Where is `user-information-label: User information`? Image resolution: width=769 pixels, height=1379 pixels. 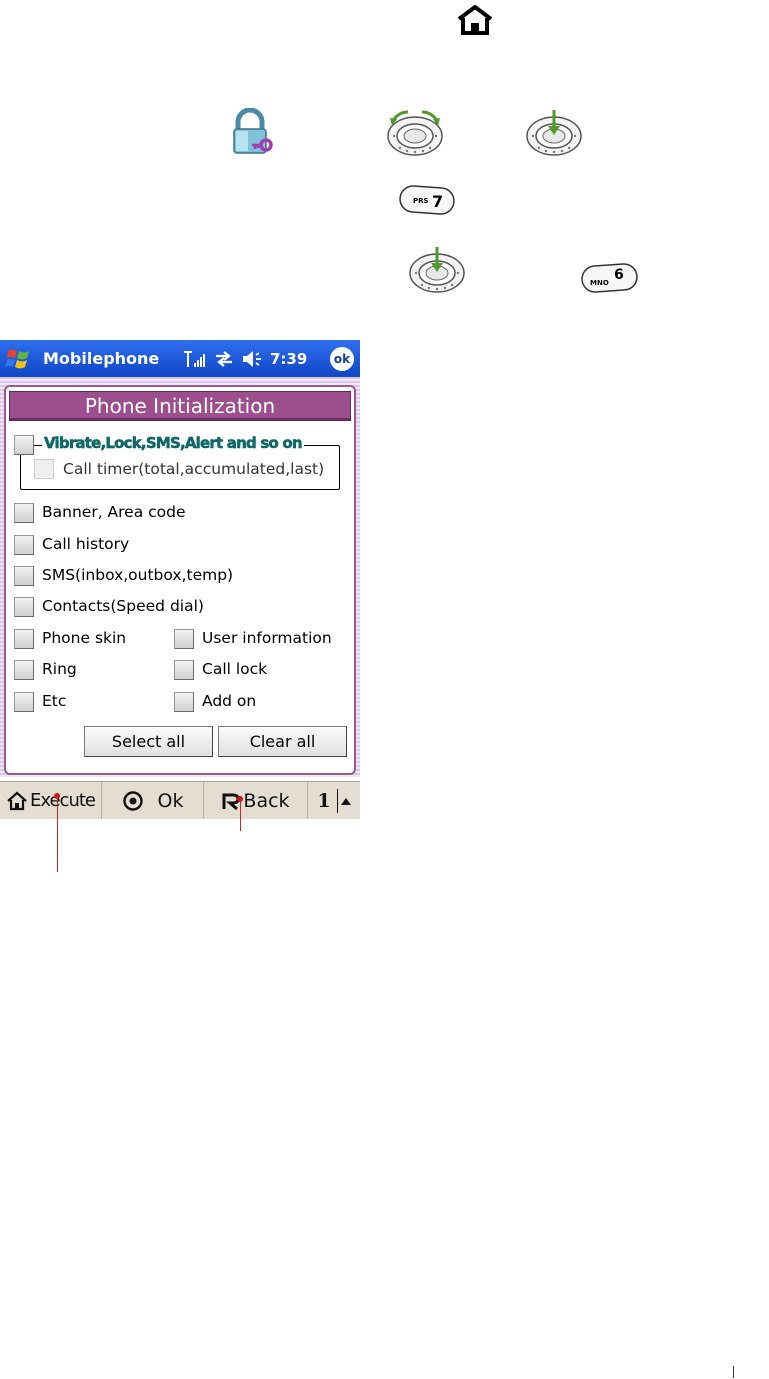 user-information-label: User information is located at coordinates (267, 638).